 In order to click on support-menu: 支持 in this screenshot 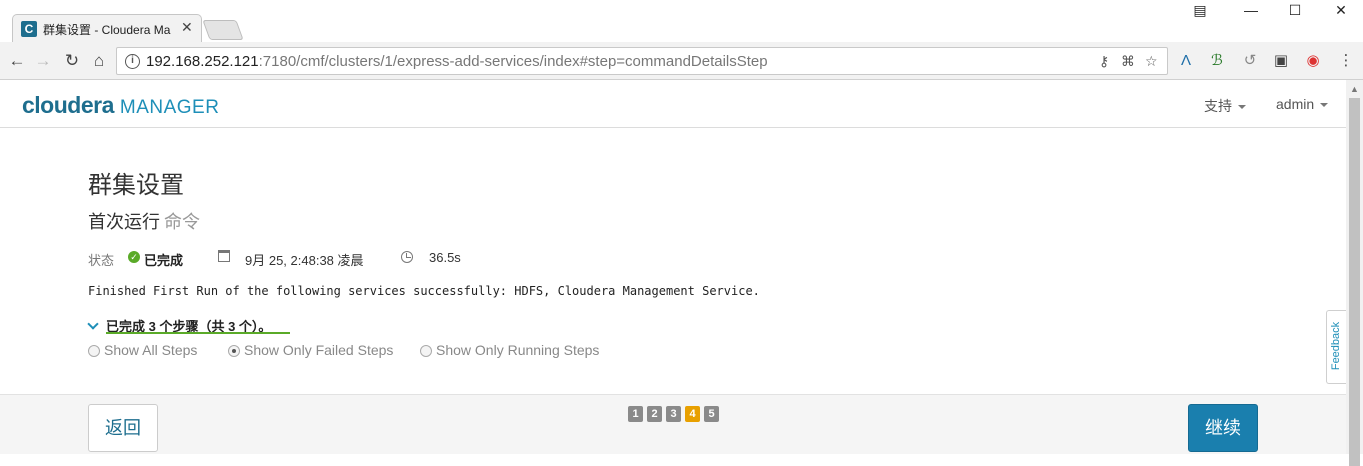, I will do `click(1225, 106)`.